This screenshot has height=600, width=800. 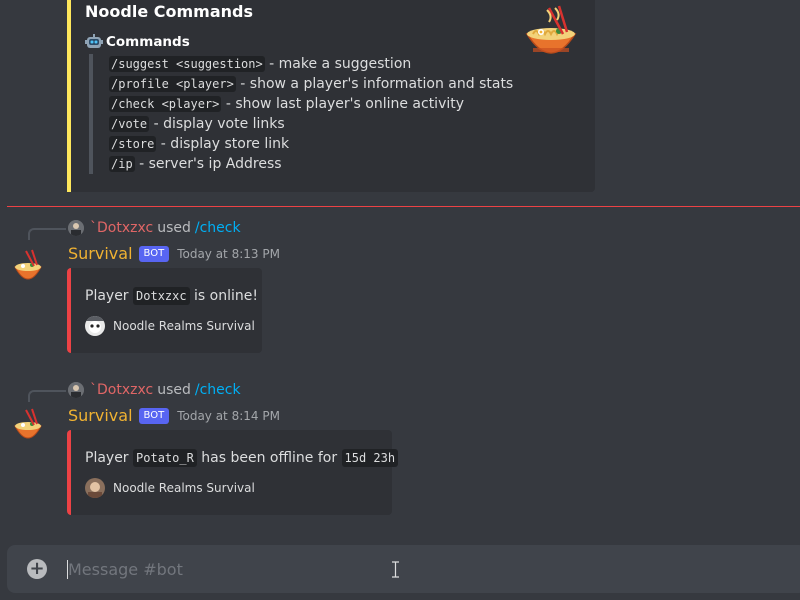 I want to click on command-row: /vote - display vote links, so click(x=311, y=124).